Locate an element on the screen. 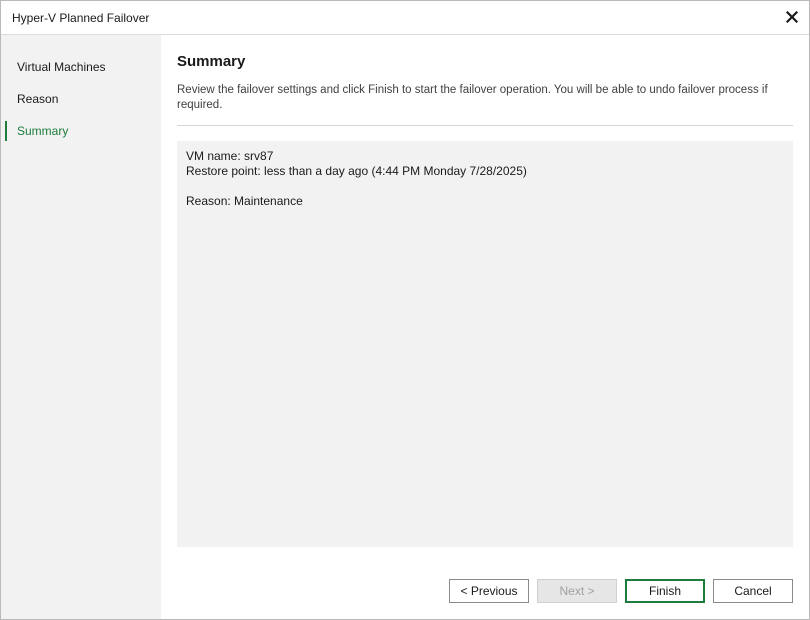  step-virtual-machines: Virtual Machines is located at coordinates (81, 67).